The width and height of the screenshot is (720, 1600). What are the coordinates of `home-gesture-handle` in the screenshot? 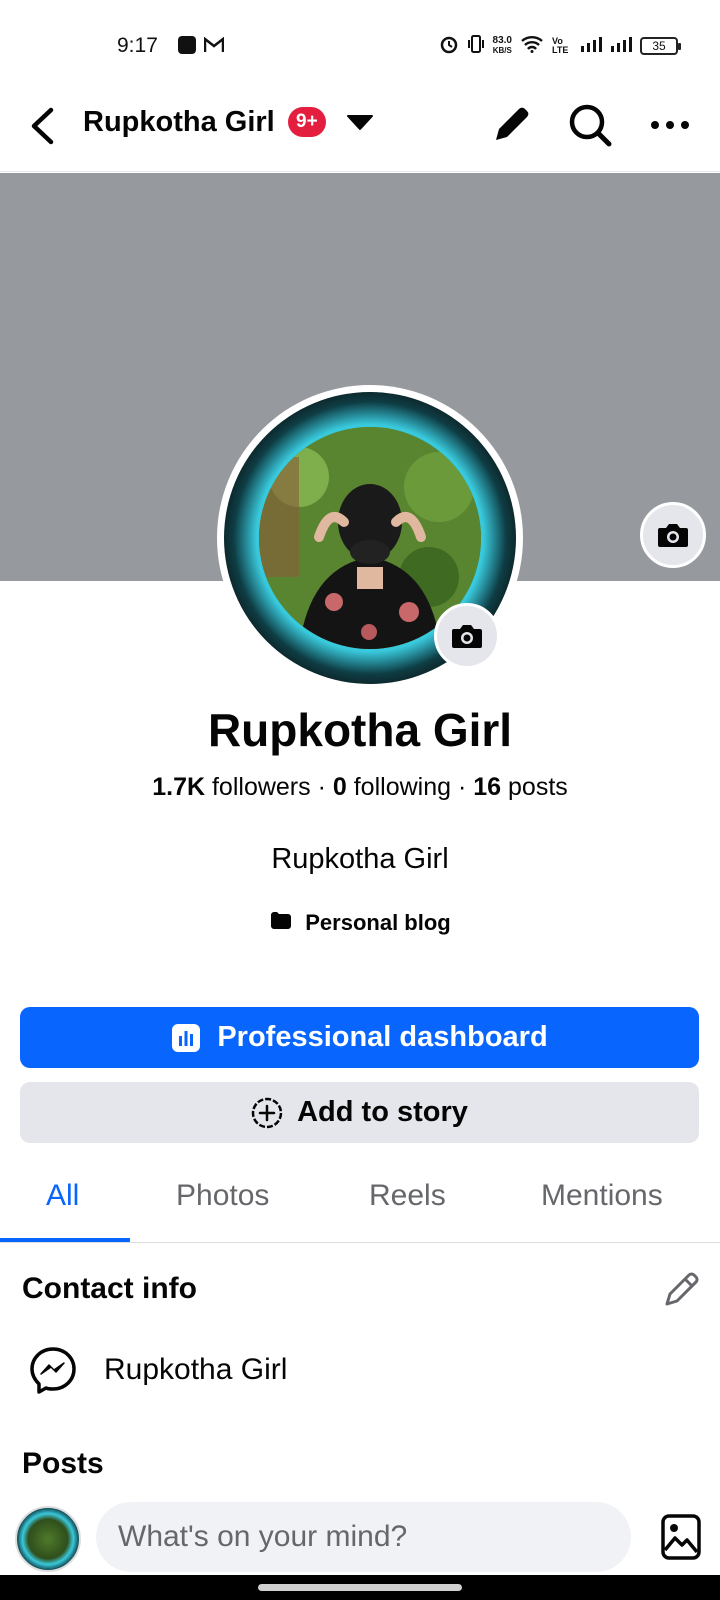 It's located at (360, 1587).